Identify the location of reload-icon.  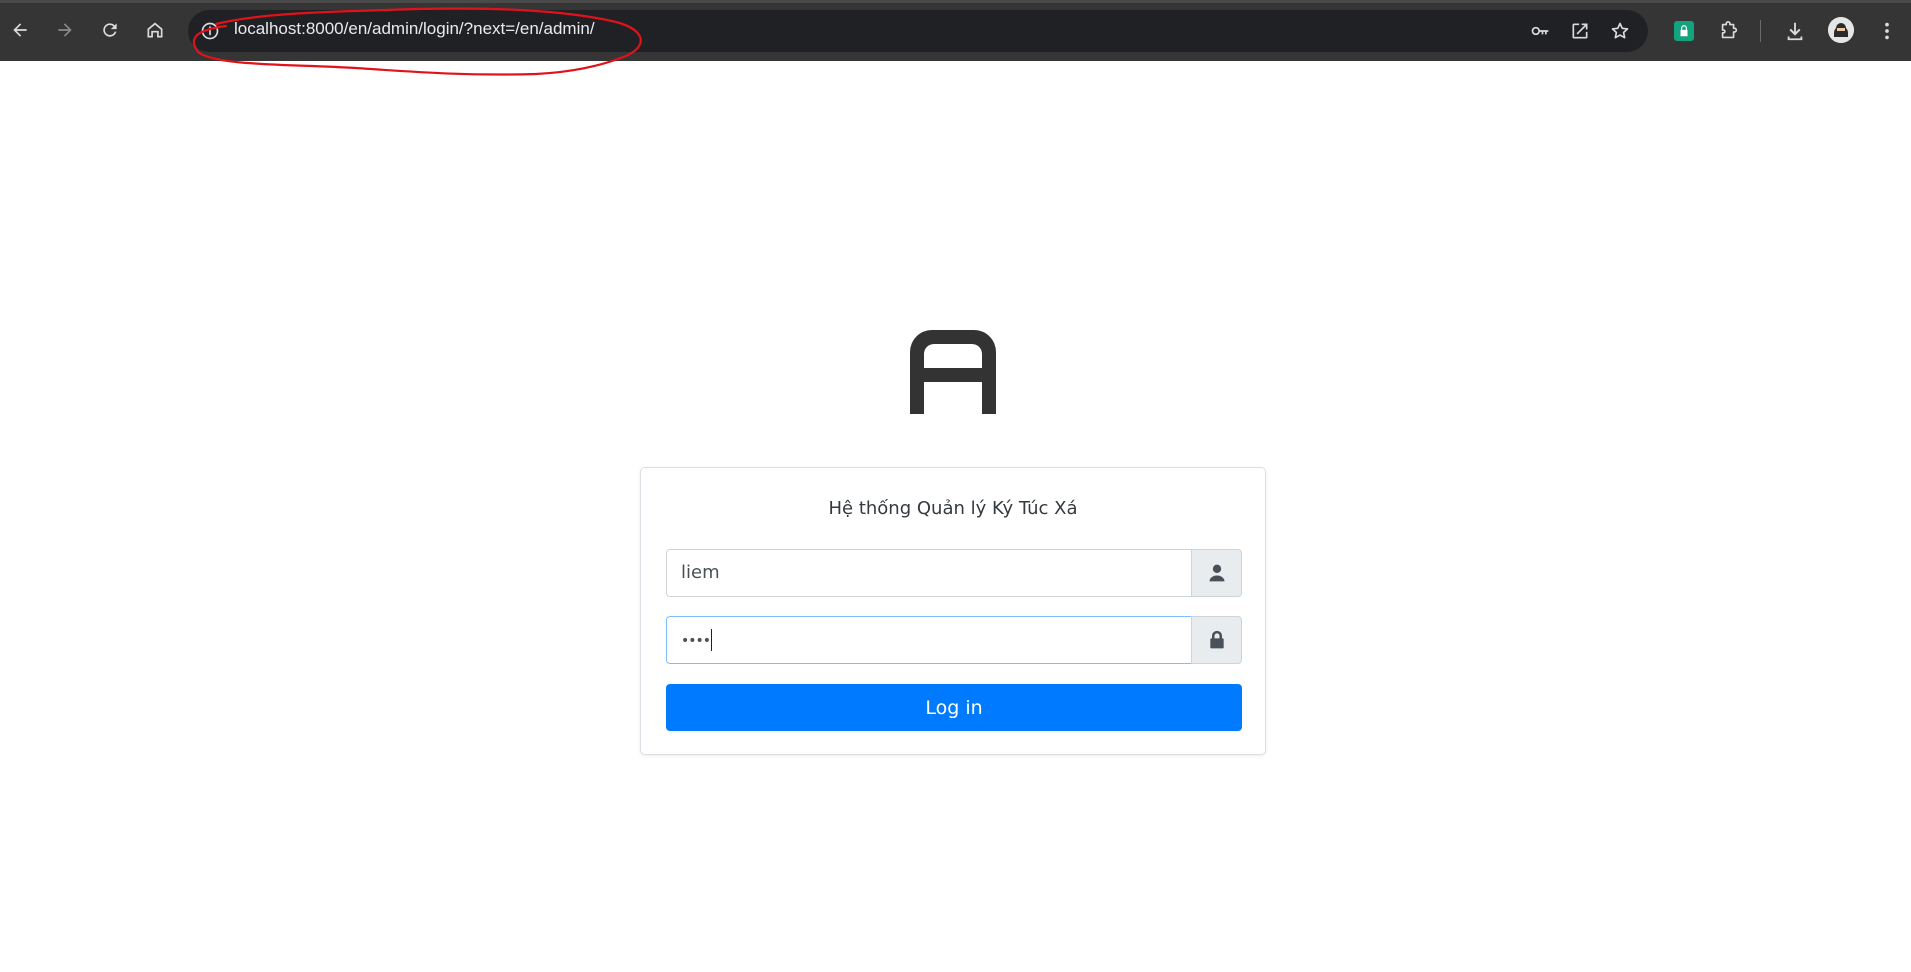
(110, 30).